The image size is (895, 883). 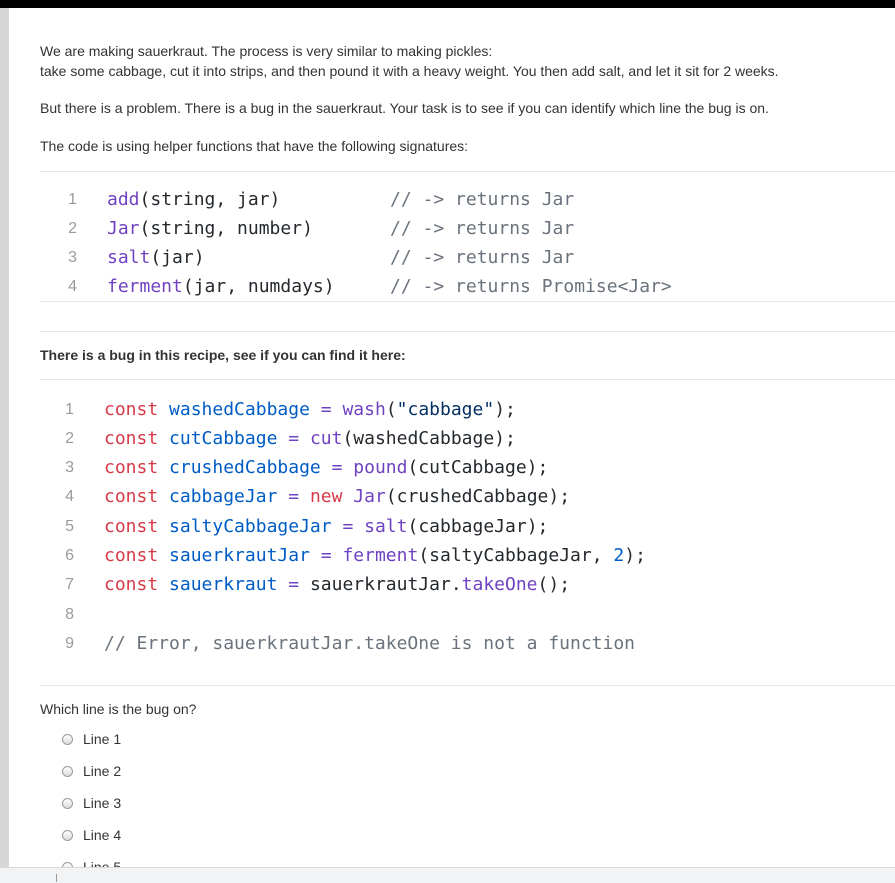 What do you see at coordinates (210, 199) in the screenshot?
I see `function-args: (string, jar)` at bounding box center [210, 199].